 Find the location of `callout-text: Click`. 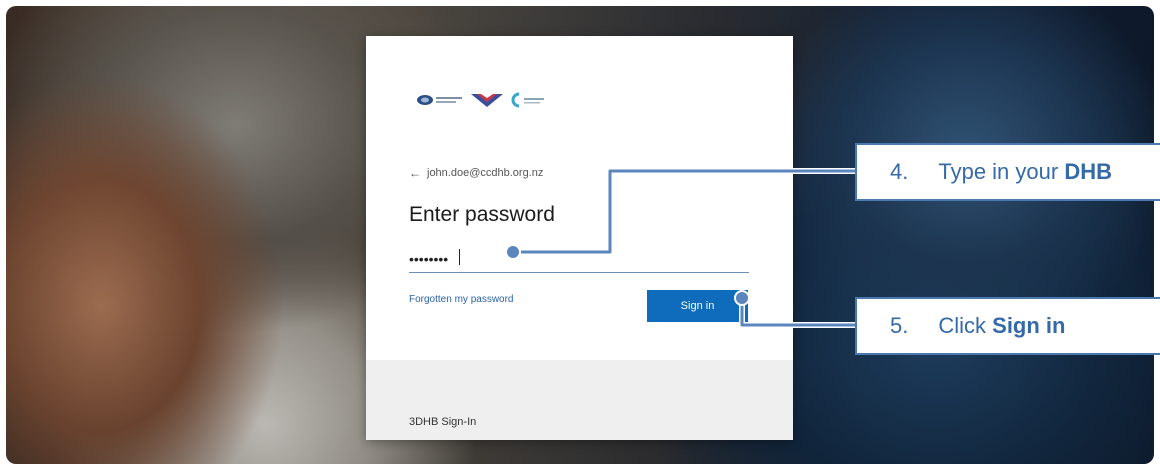

callout-text: Click is located at coordinates (965, 325).